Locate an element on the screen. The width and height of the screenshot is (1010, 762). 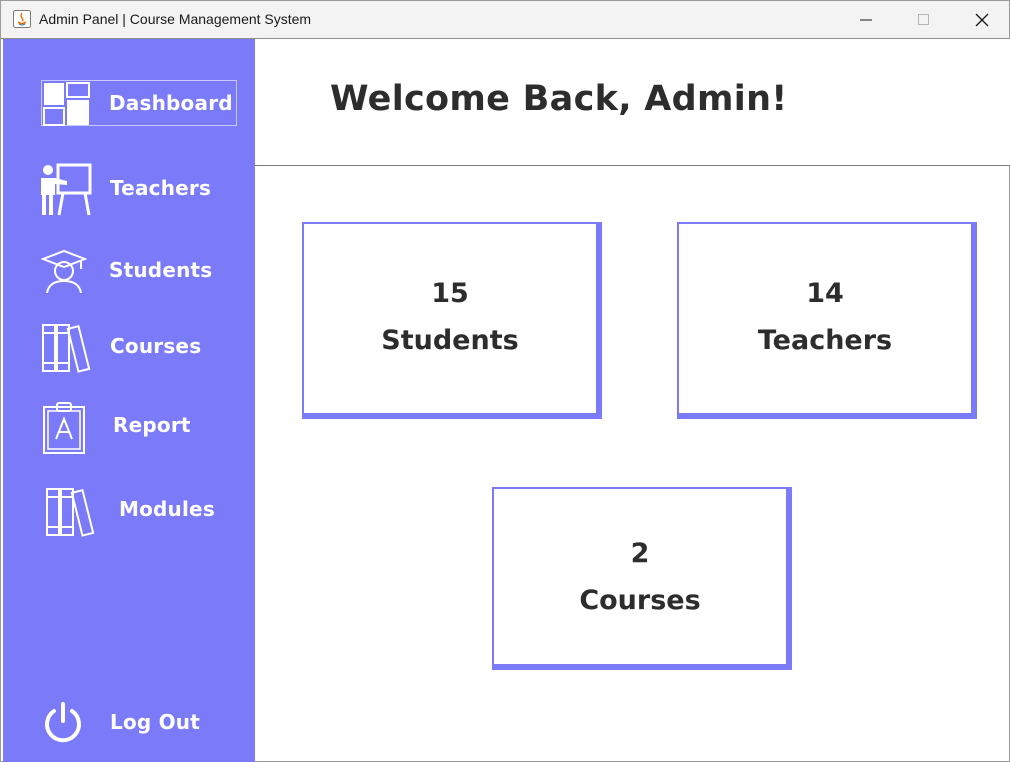
maximize-button is located at coordinates (924, 19).